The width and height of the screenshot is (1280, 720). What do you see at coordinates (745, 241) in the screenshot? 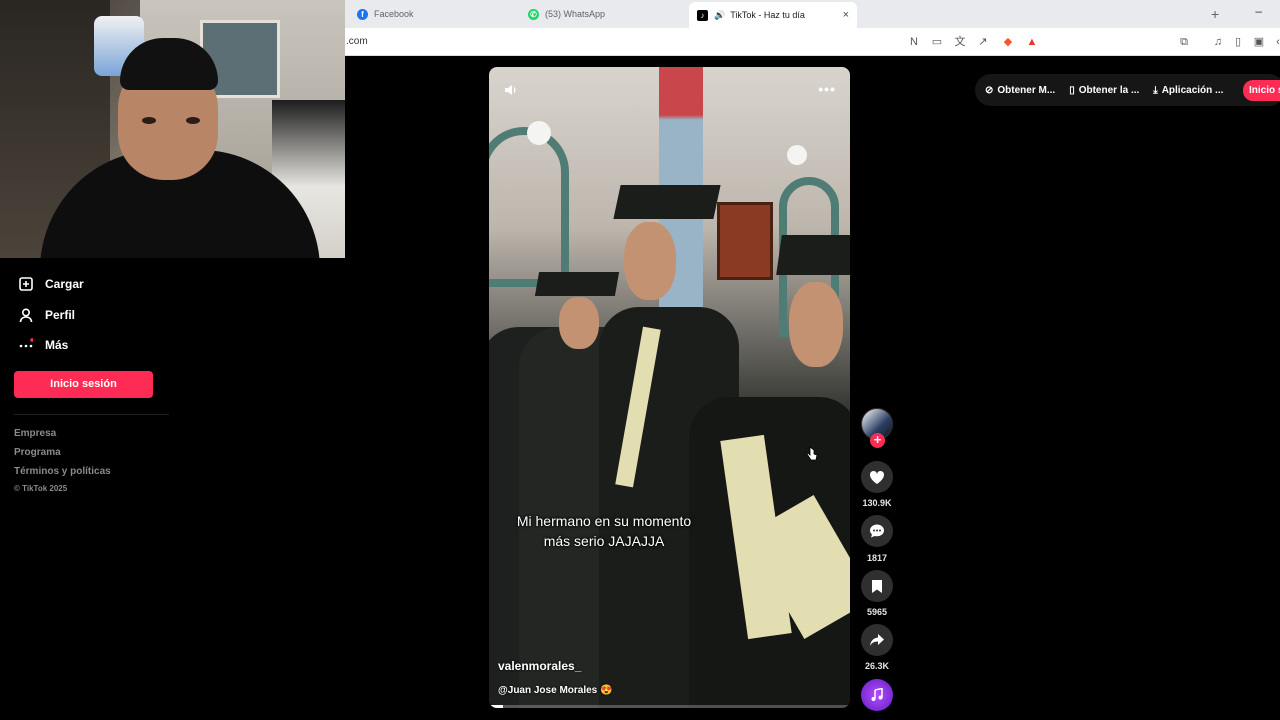
I see `video-painting` at bounding box center [745, 241].